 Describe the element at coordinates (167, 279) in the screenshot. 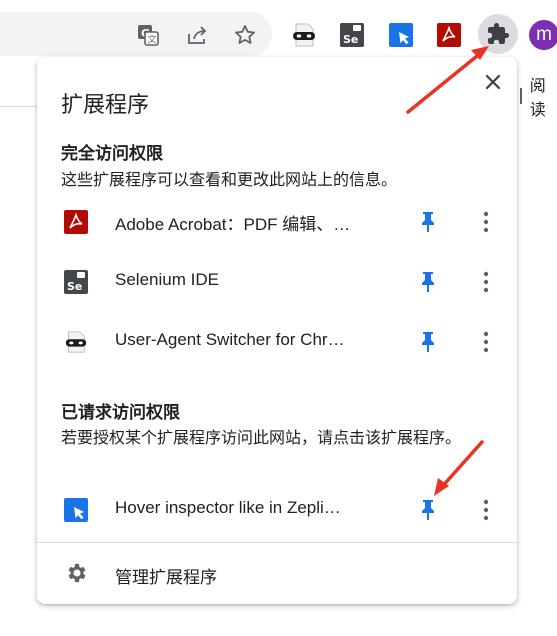

I see `extension-name: Selenium IDE` at that location.